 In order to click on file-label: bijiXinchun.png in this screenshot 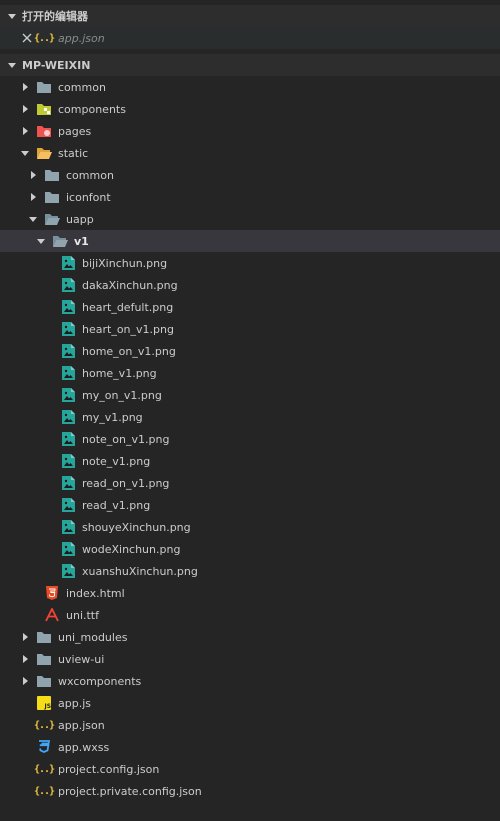, I will do `click(125, 263)`.